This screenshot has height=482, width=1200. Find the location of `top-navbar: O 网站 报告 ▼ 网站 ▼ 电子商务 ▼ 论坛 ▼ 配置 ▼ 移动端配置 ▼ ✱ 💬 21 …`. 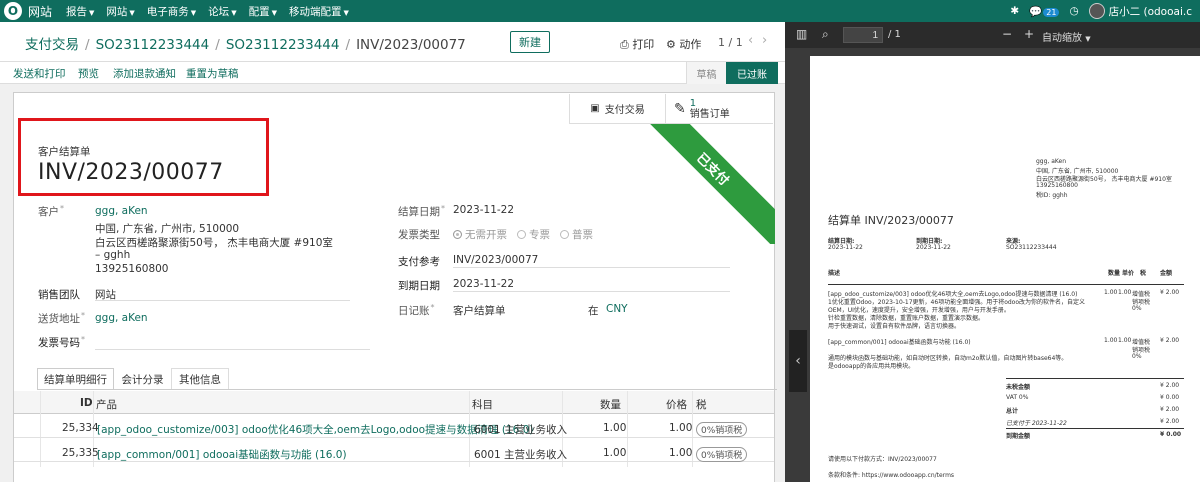

top-navbar: O 网站 报告 ▼ 网站 ▼ 电子商务 ▼ 论坛 ▼ 配置 ▼ 移动端配置 ▼ ✱ 💬 21 … is located at coordinates (600, 11).